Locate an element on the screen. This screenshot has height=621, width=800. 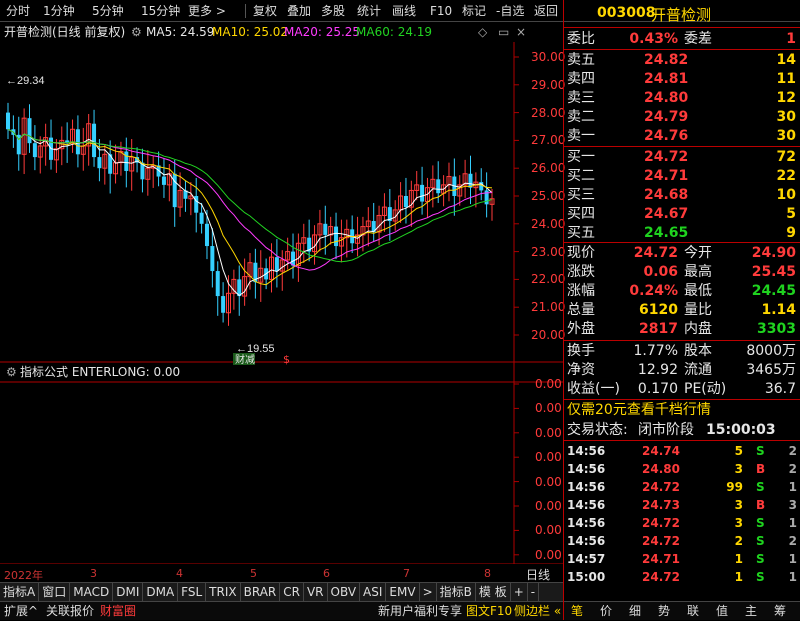
tab-macd: MACD is located at coordinates (92, 592).